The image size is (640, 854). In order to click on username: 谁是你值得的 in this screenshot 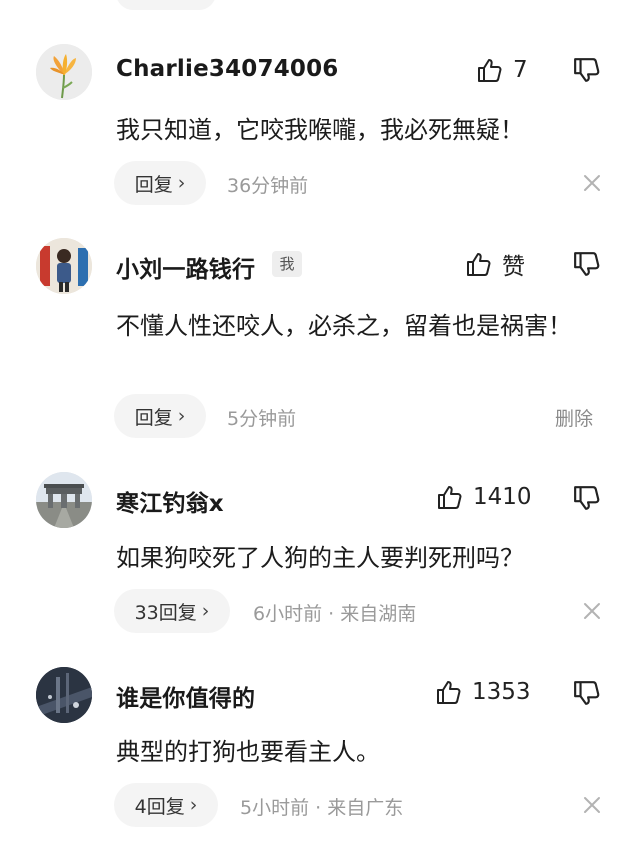, I will do `click(185, 696)`.